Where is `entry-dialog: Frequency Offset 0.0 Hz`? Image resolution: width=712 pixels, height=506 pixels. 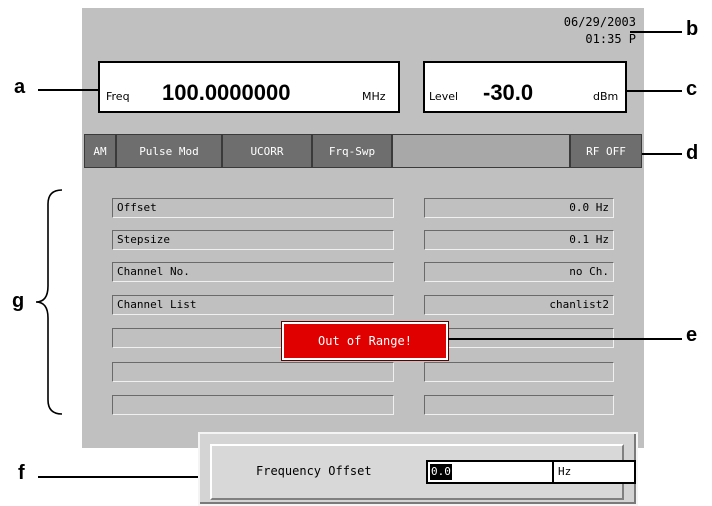 entry-dialog: Frequency Offset 0.0 Hz is located at coordinates (418, 469).